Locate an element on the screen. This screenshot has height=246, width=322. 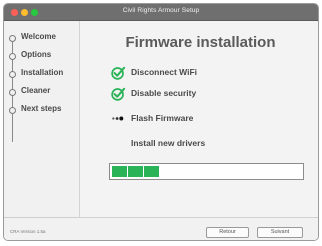
task-label: Install new drivers is located at coordinates (168, 143).